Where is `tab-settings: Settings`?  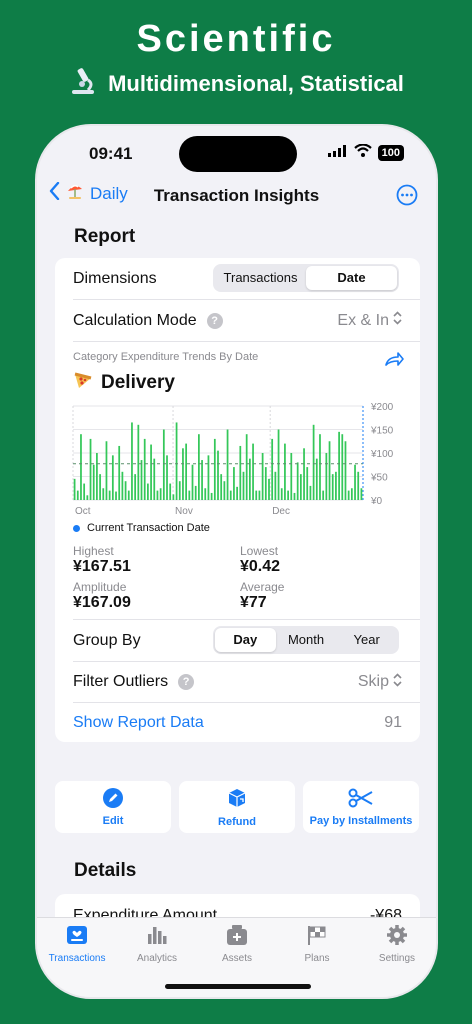
tab-settings: Settings is located at coordinates (396, 944).